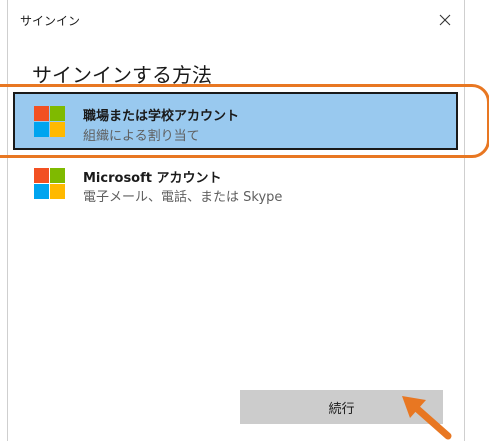 The image size is (489, 441). Describe the element at coordinates (122, 75) in the screenshot. I see `page-title: サインインする方法` at that location.